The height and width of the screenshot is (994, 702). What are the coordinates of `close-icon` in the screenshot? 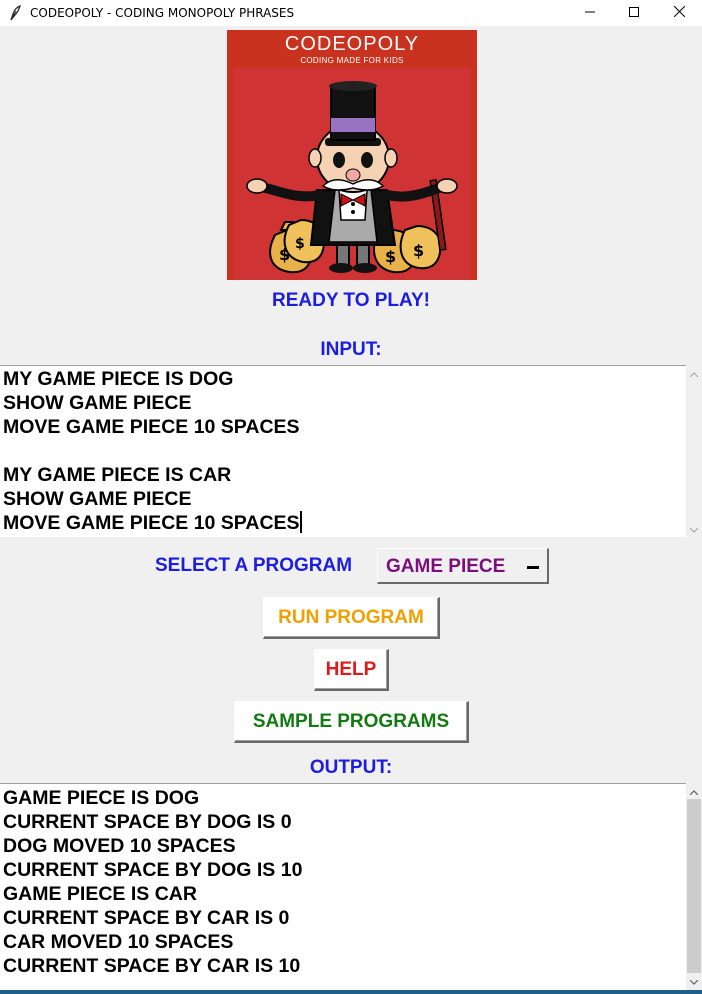 It's located at (679, 13).